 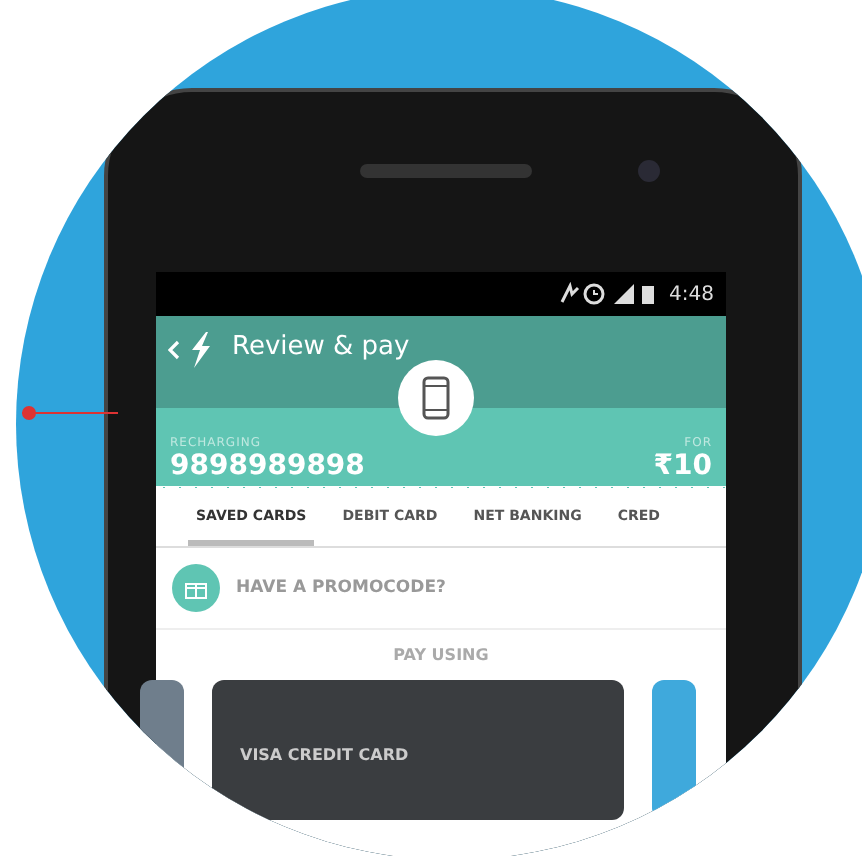 I want to click on pay-using-heading: PAY USING, so click(x=441, y=656).